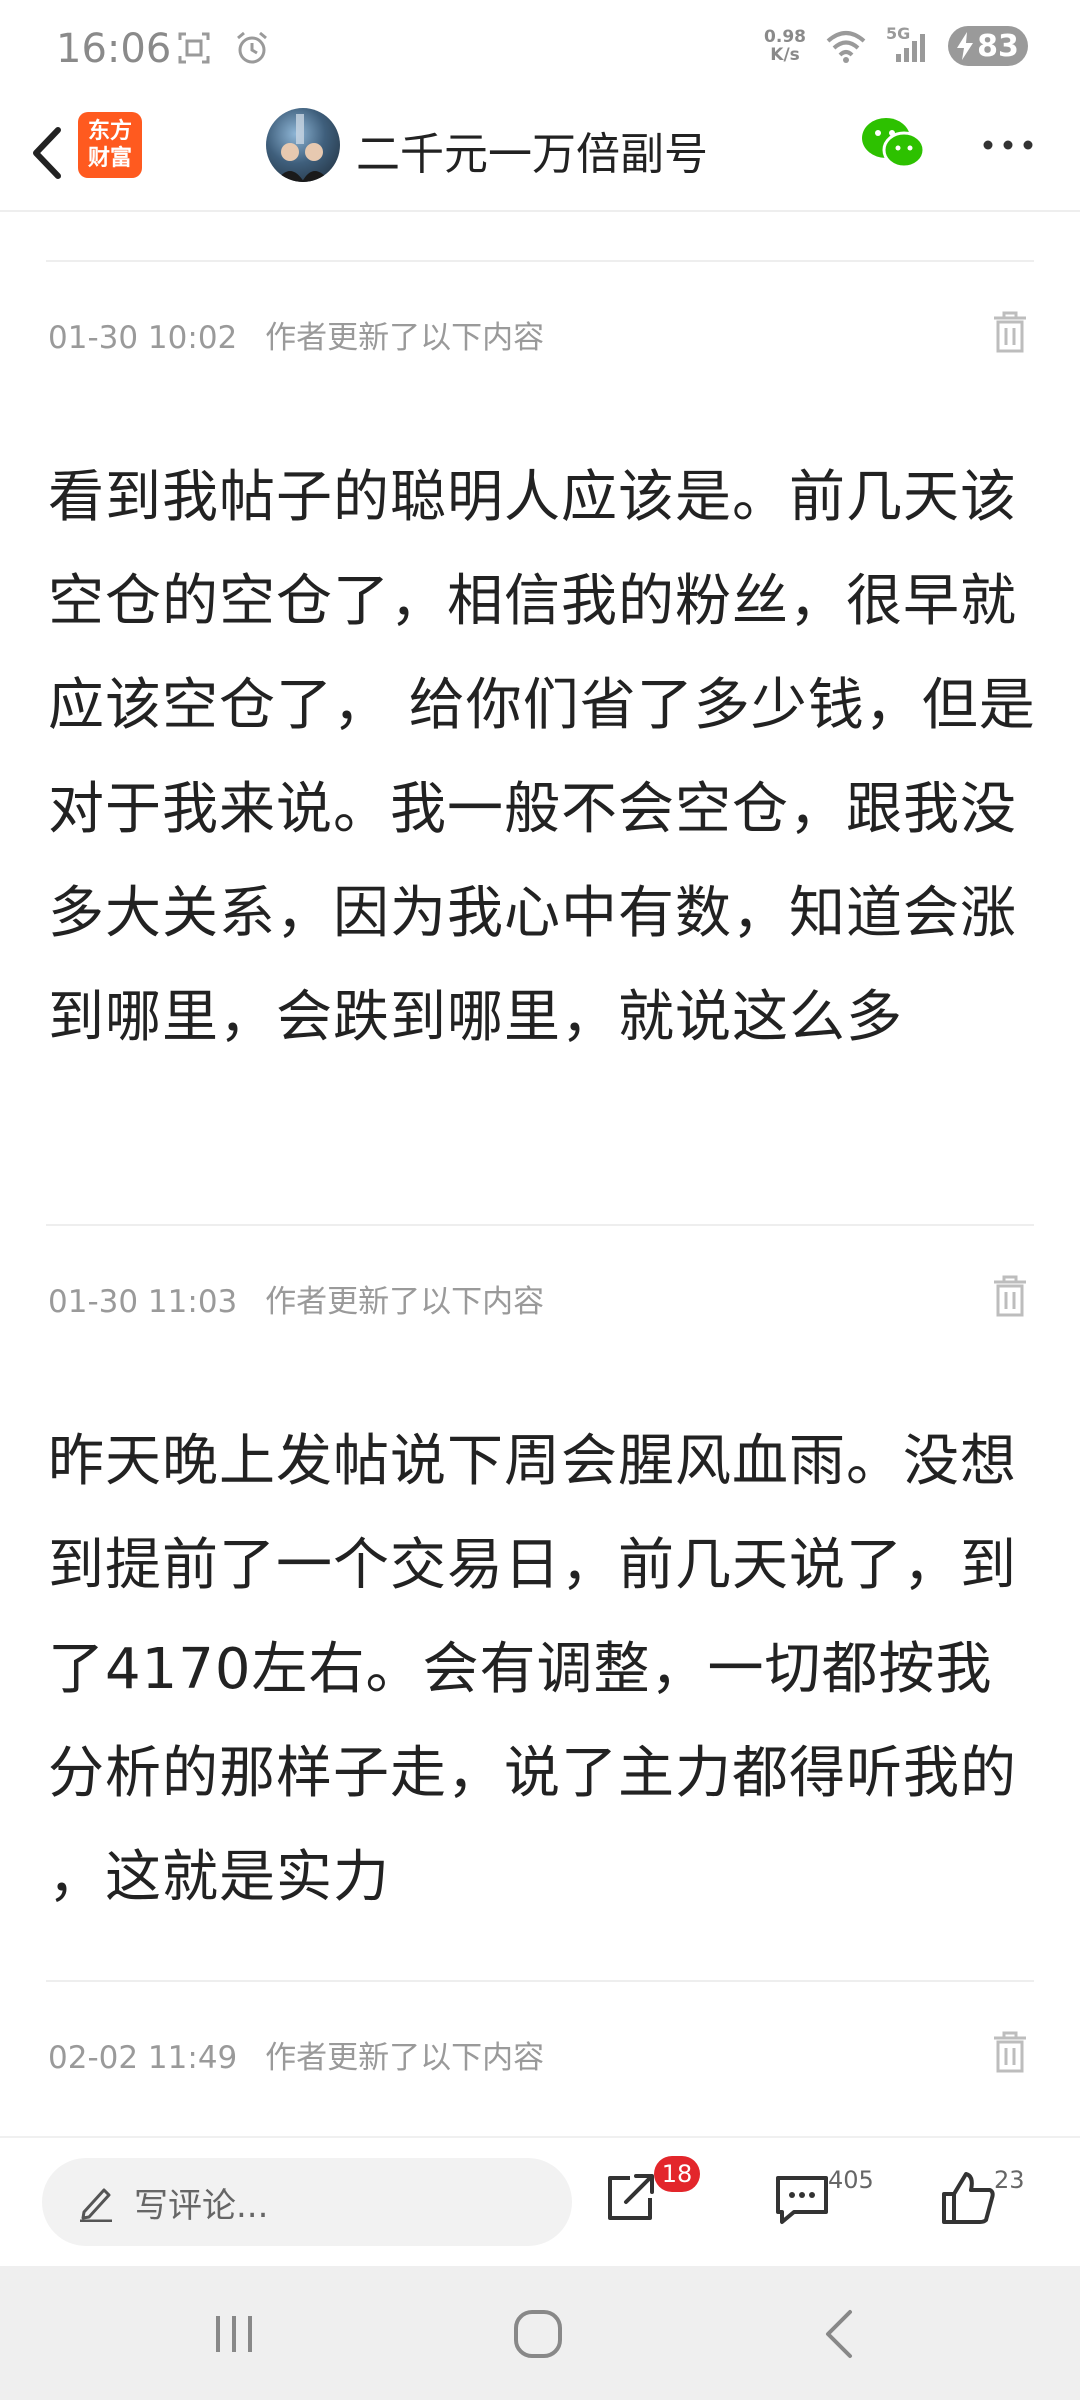 Image resolution: width=1080 pixels, height=2400 pixels. Describe the element at coordinates (1009, 2180) in the screenshot. I see `like-count: 23` at that location.